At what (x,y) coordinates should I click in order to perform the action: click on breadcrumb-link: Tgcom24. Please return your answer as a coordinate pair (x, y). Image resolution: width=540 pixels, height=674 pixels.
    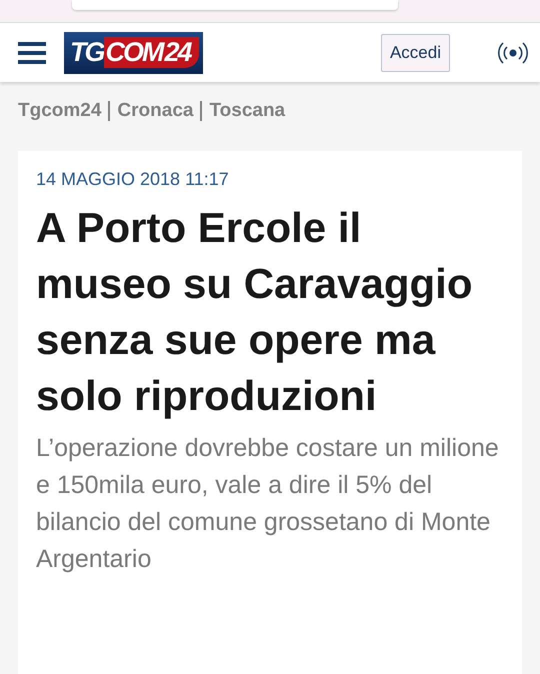
    Looking at the image, I should click on (60, 111).